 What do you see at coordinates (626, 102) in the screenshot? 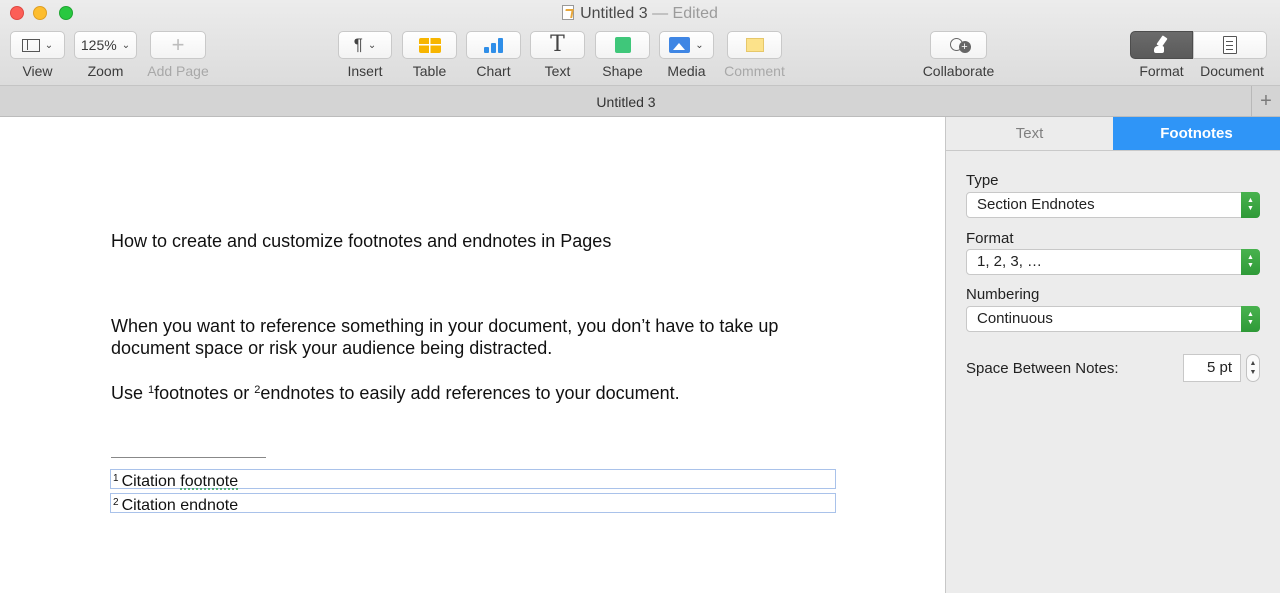
I see `tab-untitled-3: Untitled 3` at bounding box center [626, 102].